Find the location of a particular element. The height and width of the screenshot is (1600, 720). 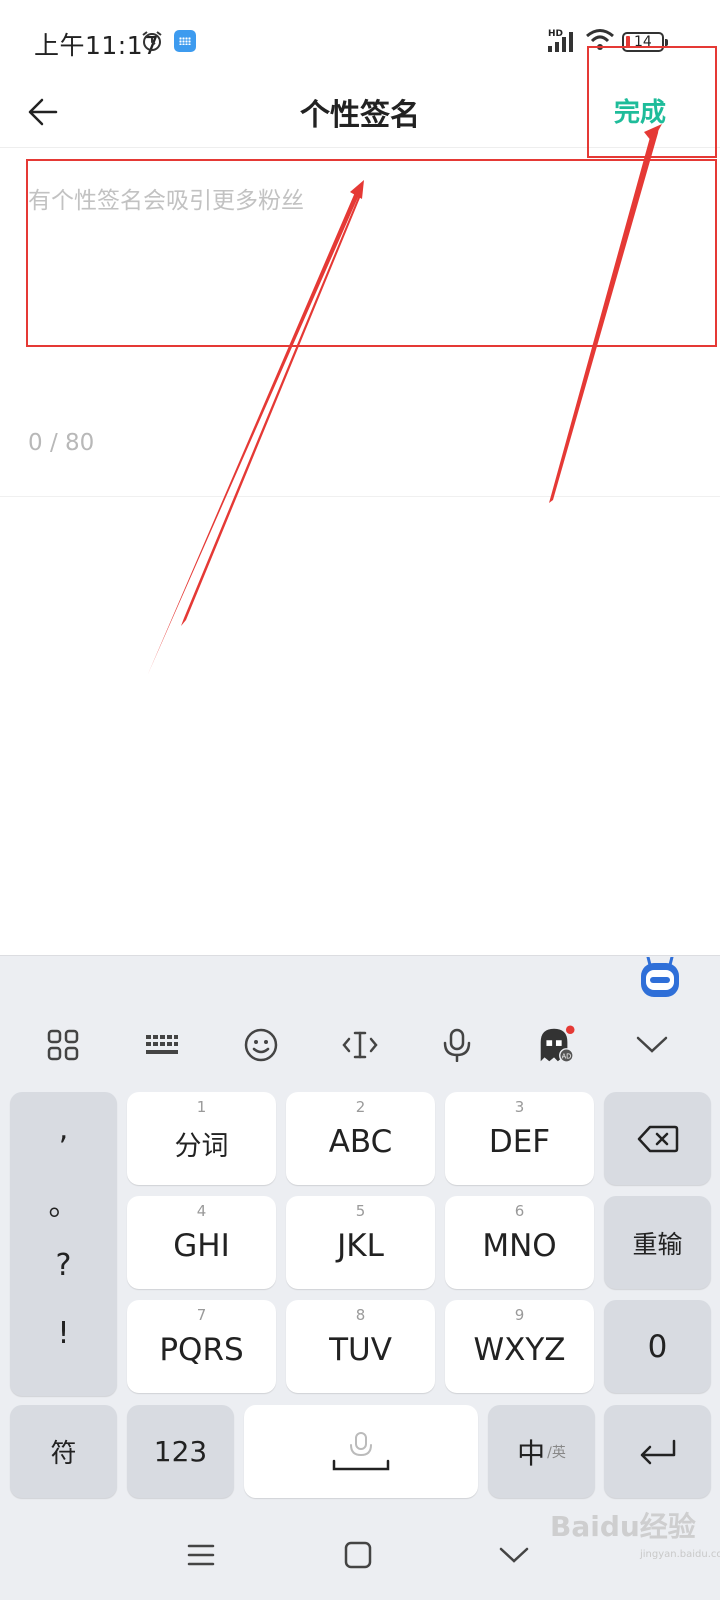

language-toggle-label: 中/英 is located at coordinates (541, 1451).